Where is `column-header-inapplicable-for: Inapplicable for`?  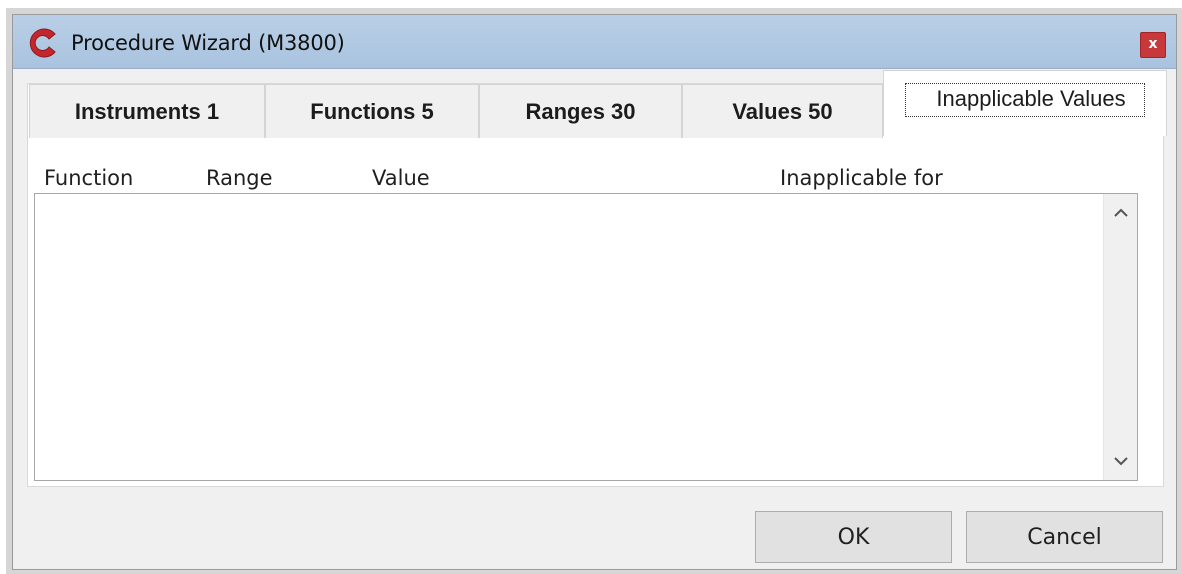
column-header-inapplicable-for: Inapplicable for is located at coordinates (861, 178).